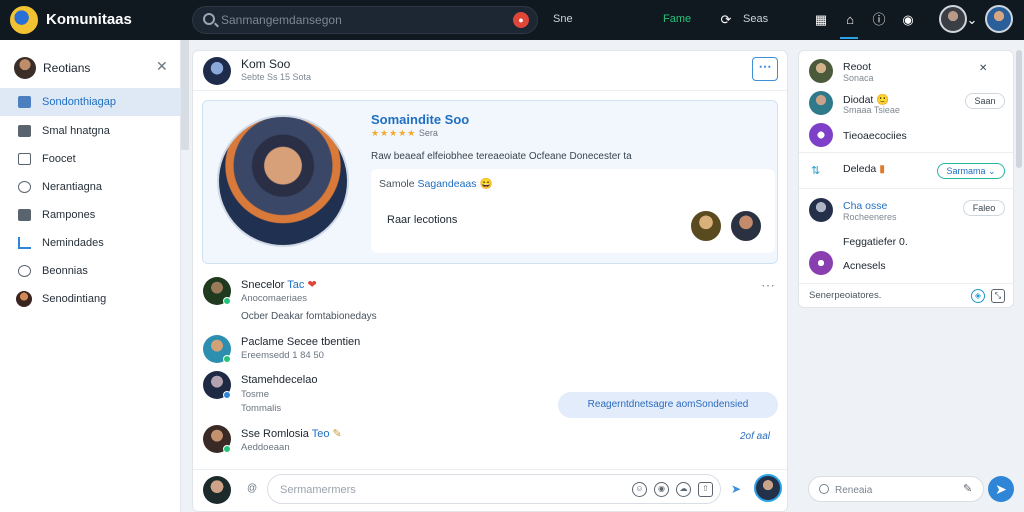 Image resolution: width=1024 pixels, height=512 pixels. I want to click on action-button: Saan, so click(985, 101).